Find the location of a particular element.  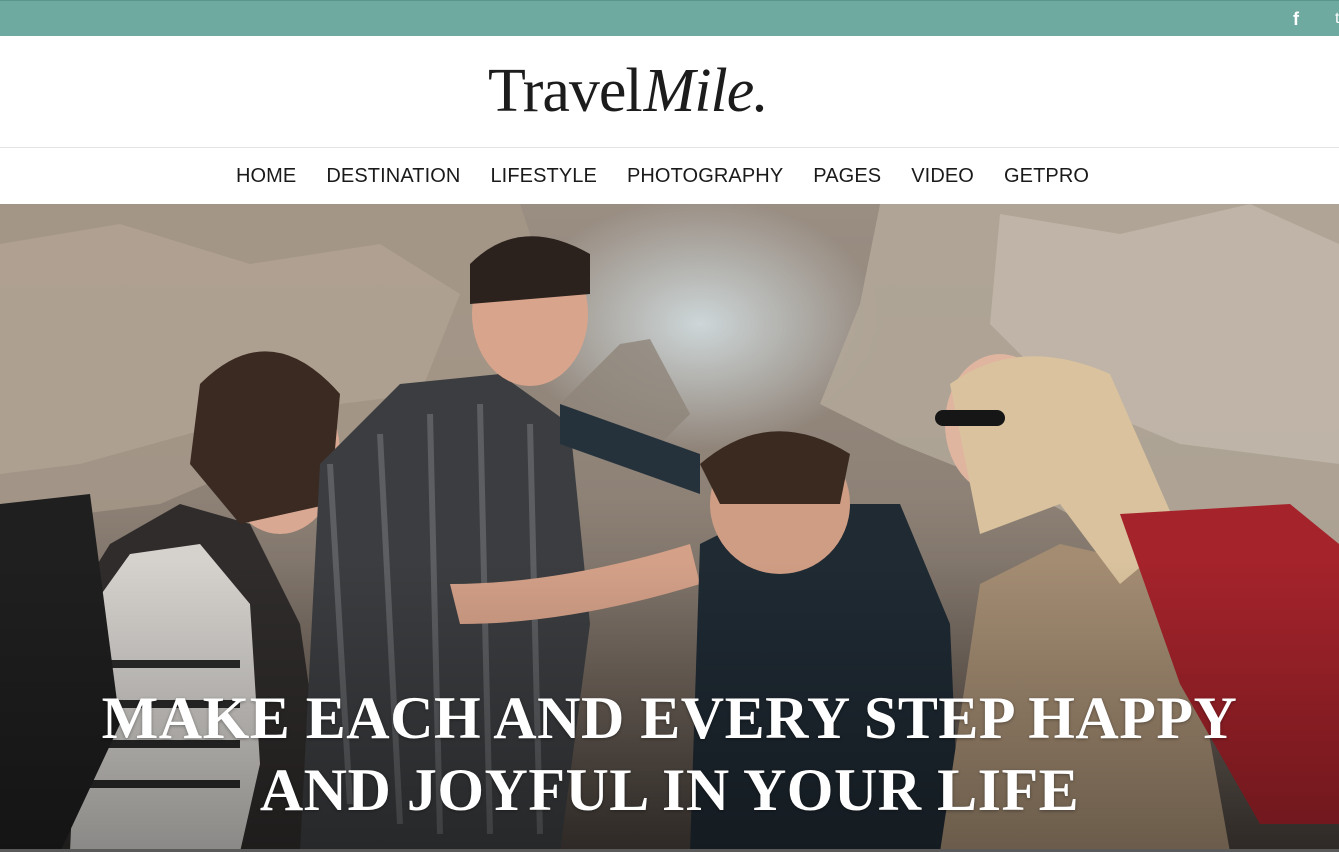

logo-text-travel: Travel is located at coordinates (565, 91).